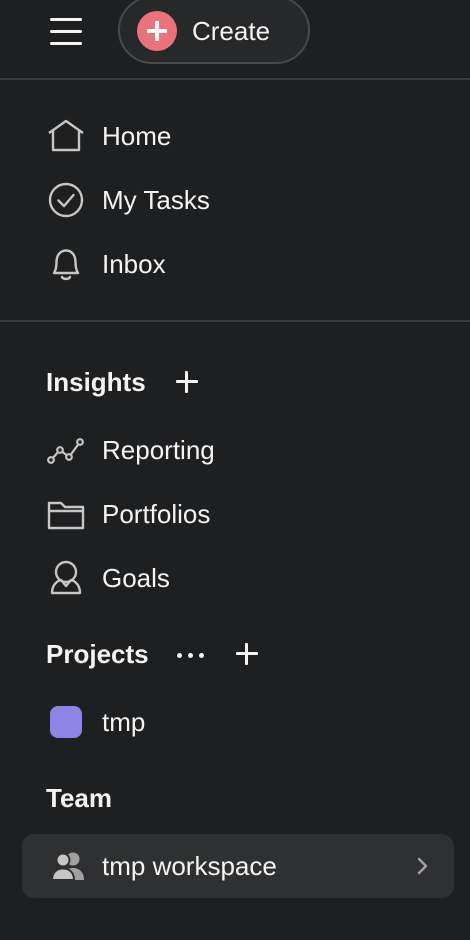 The image size is (470, 940). I want to click on project-color-swatch, so click(66, 722).